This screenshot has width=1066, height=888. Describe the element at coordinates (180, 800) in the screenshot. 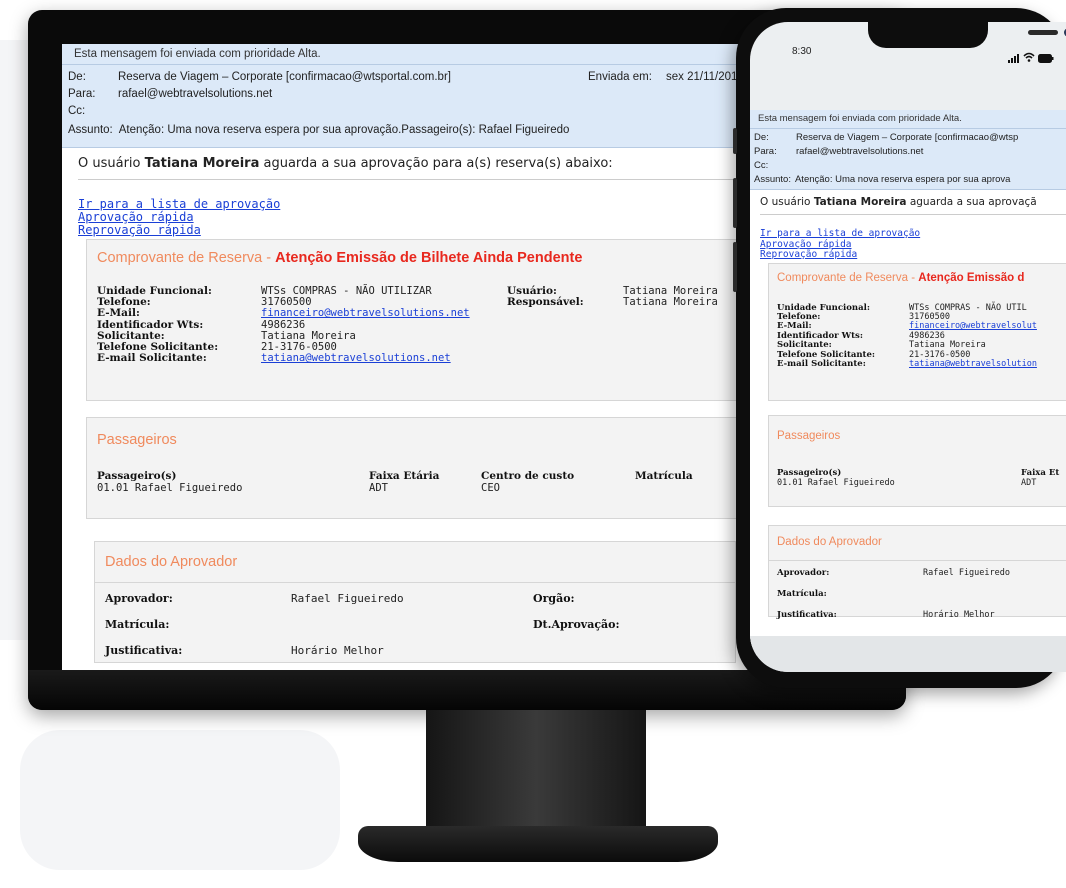

I see `background-shape` at that location.